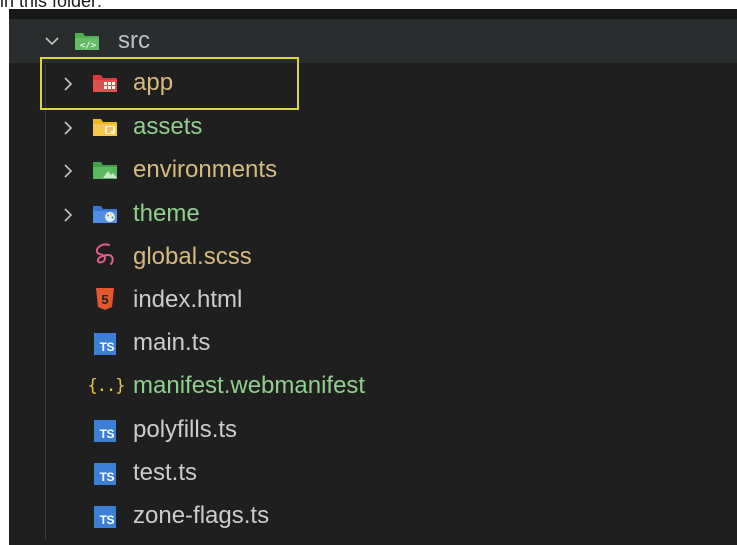 The image size is (737, 545). What do you see at coordinates (373, 214) in the screenshot?
I see `tree-item-theme: theme` at bounding box center [373, 214].